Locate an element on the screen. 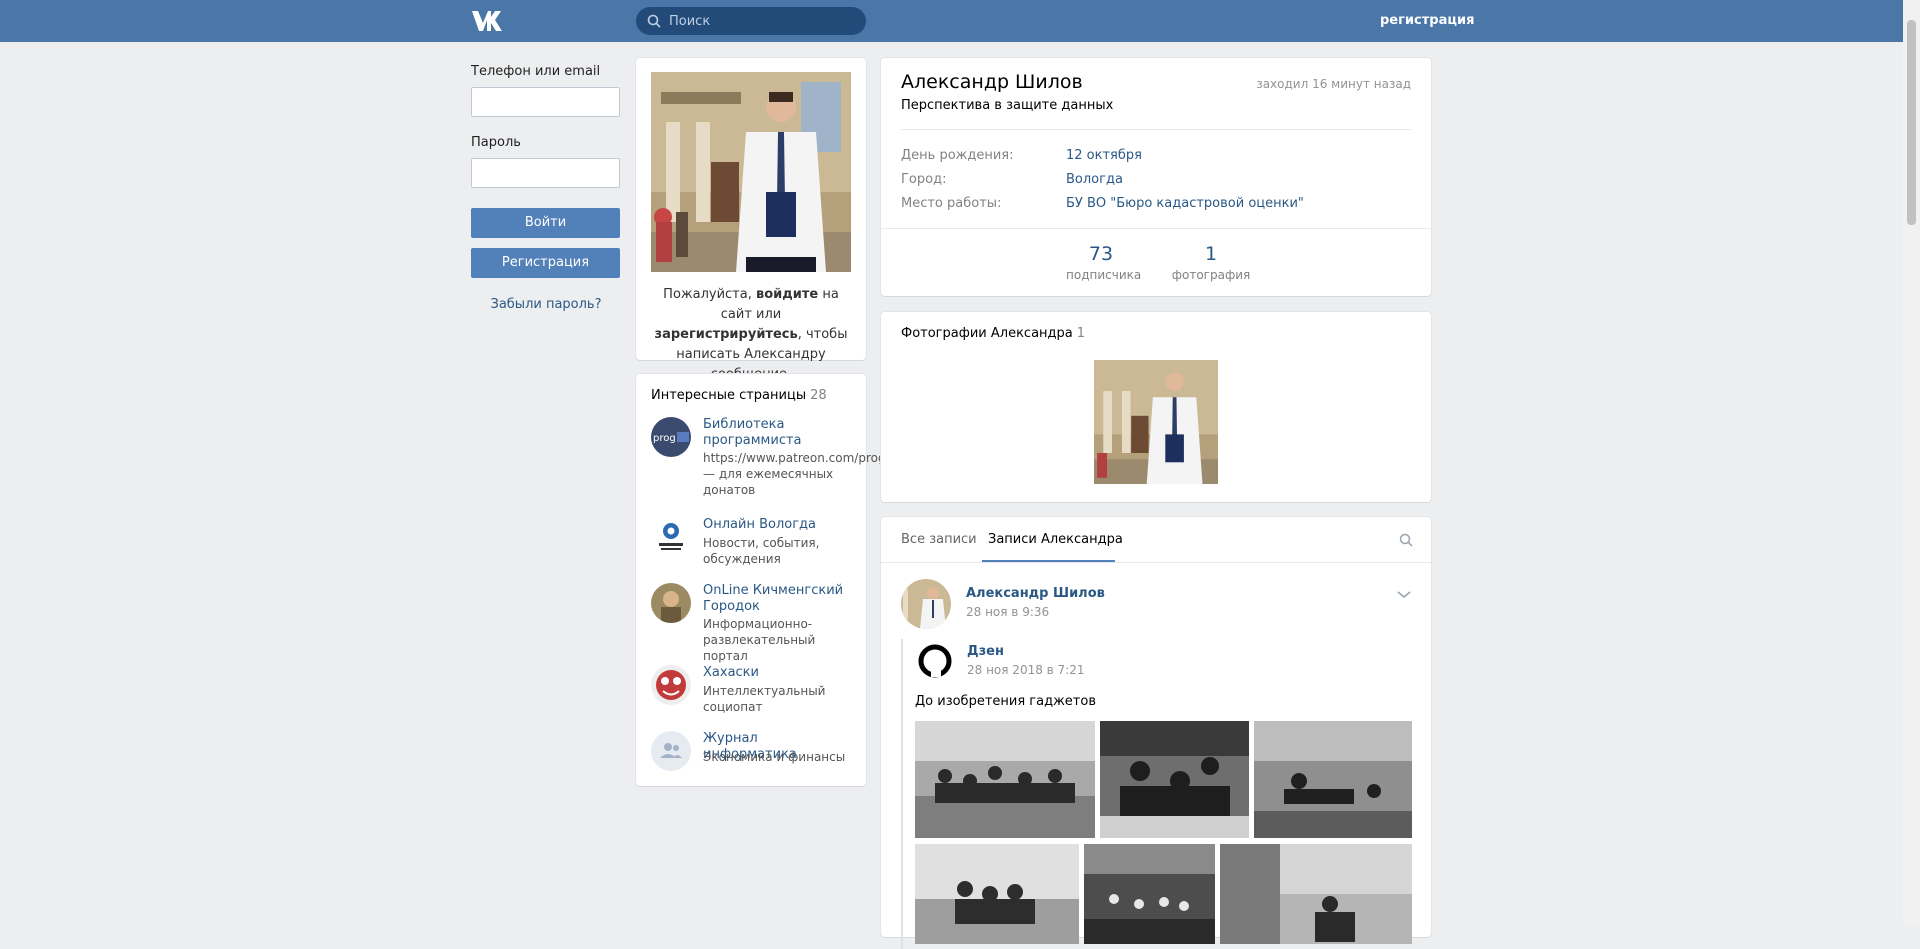 Image resolution: width=1920 pixels, height=949 pixels. last-seen: заходил 16 минут назад is located at coordinates (1333, 84).